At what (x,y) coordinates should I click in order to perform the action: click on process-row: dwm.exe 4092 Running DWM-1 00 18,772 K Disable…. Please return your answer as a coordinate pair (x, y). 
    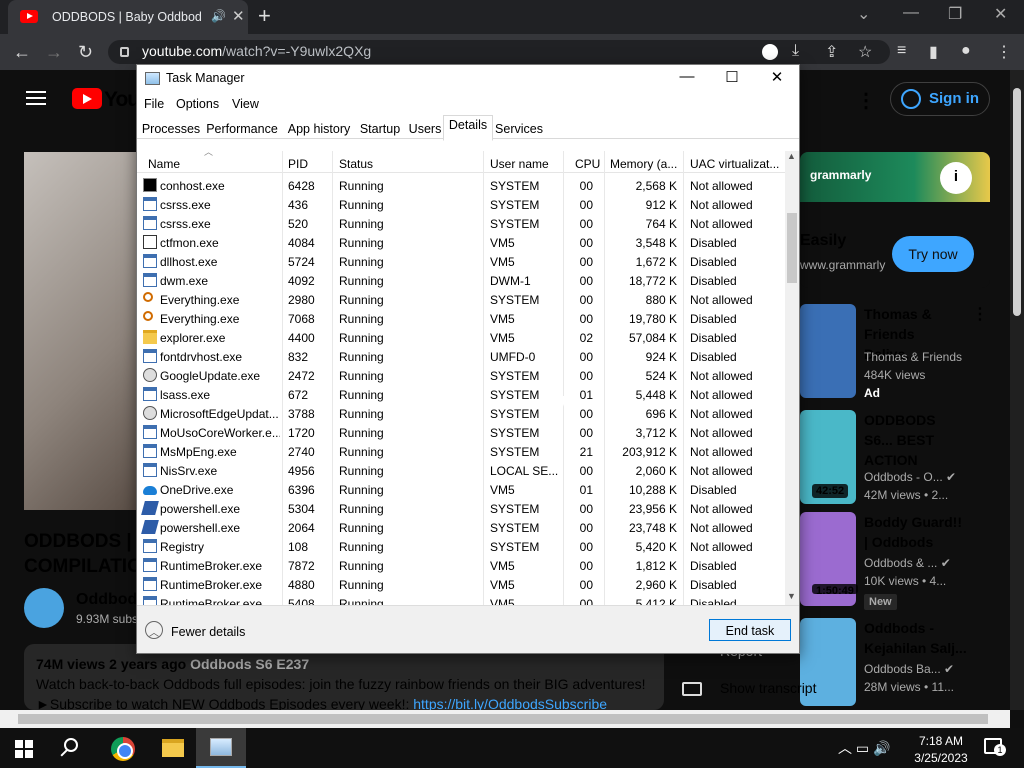
    Looking at the image, I should click on (461, 280).